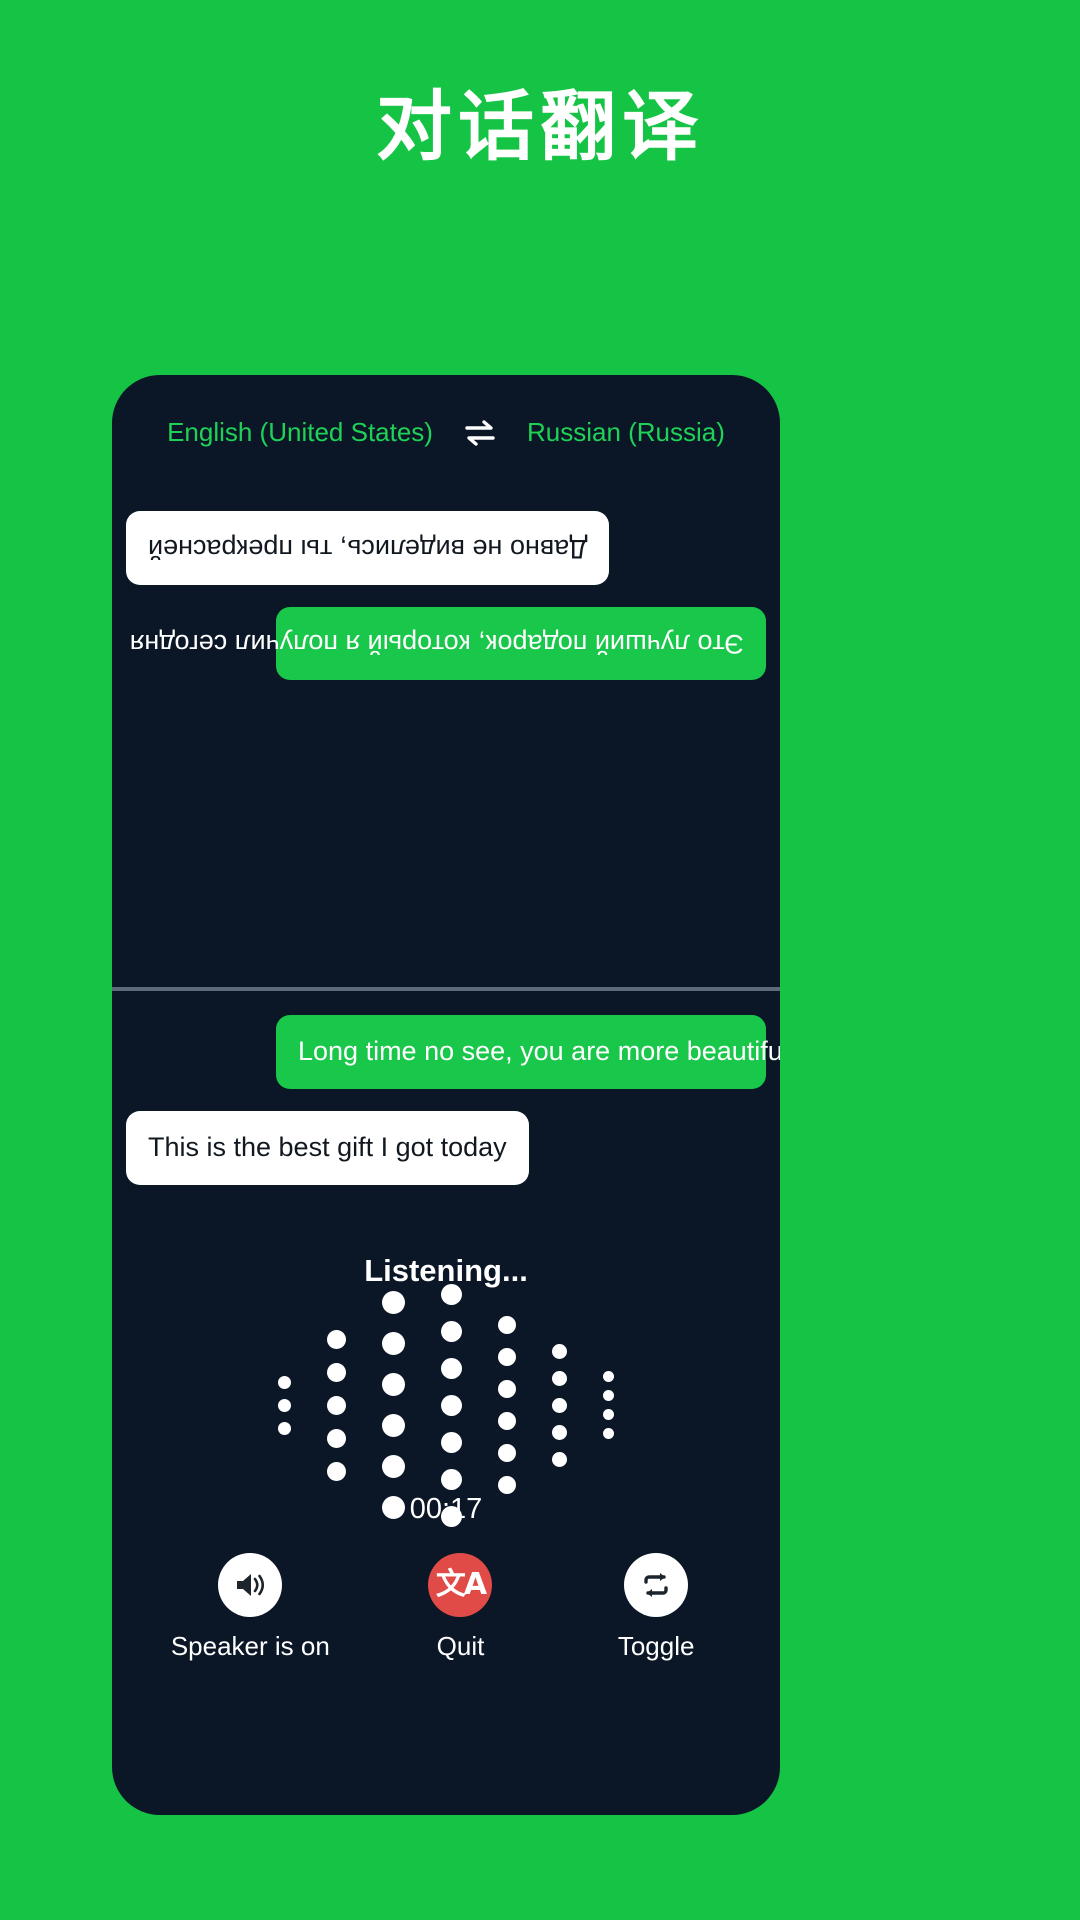 This screenshot has width=1080, height=1920. What do you see at coordinates (540, 127) in the screenshot?
I see `page-title: 对话翻译` at bounding box center [540, 127].